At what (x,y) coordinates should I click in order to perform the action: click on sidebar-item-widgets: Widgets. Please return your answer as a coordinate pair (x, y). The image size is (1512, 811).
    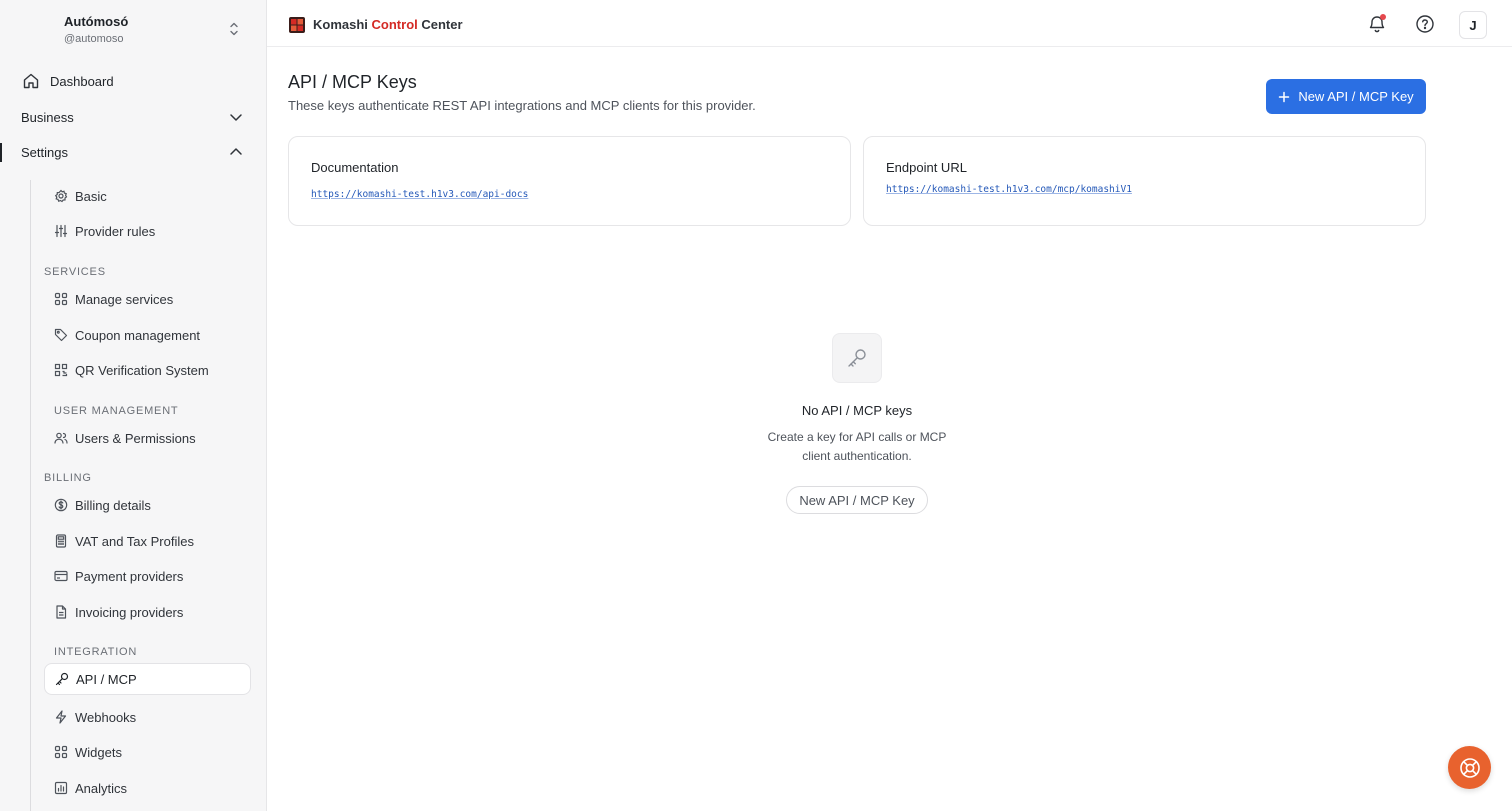
    Looking at the image, I should click on (147, 752).